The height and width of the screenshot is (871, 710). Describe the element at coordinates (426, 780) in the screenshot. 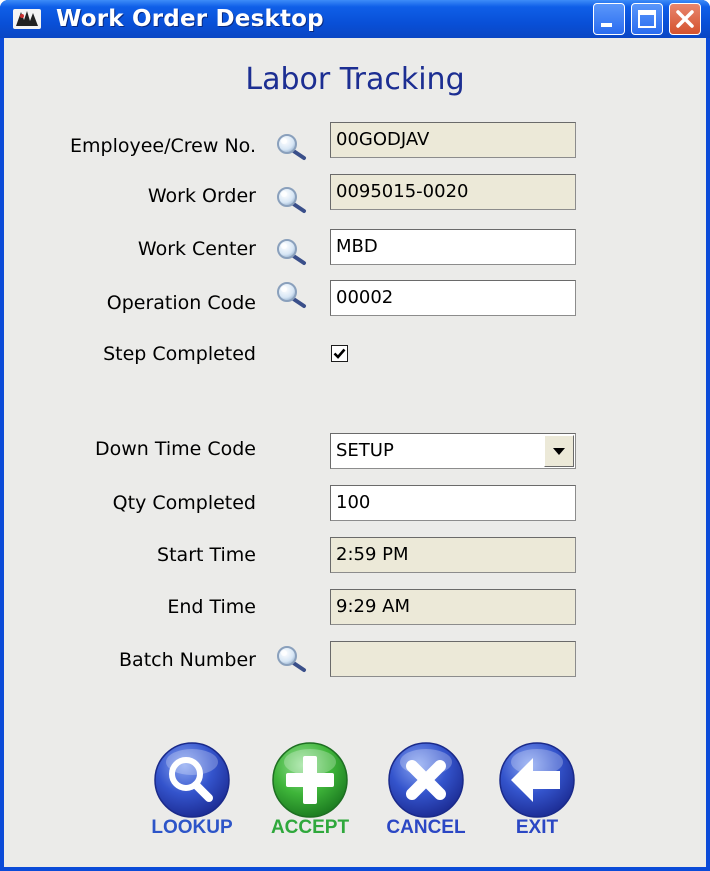

I see `x-icon` at that location.